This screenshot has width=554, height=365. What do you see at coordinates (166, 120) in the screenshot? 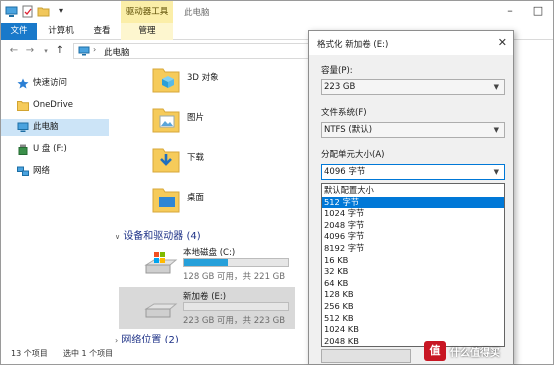
I see `pictures-folder-icon` at bounding box center [166, 120].